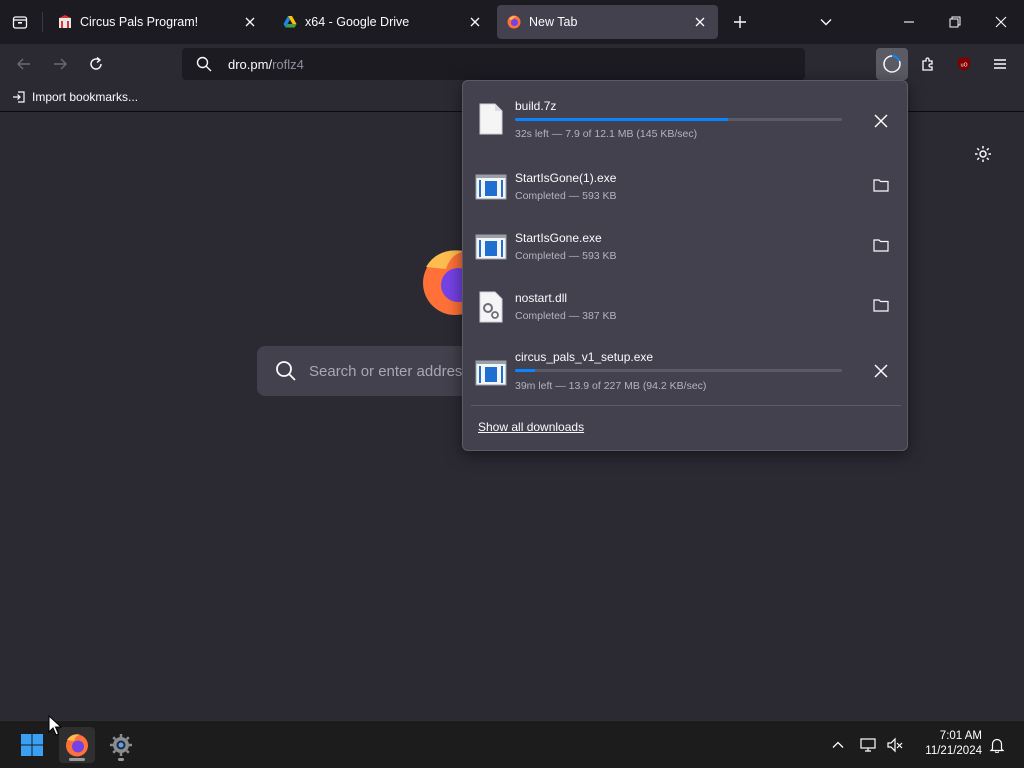 The image size is (1024, 768). I want to click on bell-icon, so click(997, 745).